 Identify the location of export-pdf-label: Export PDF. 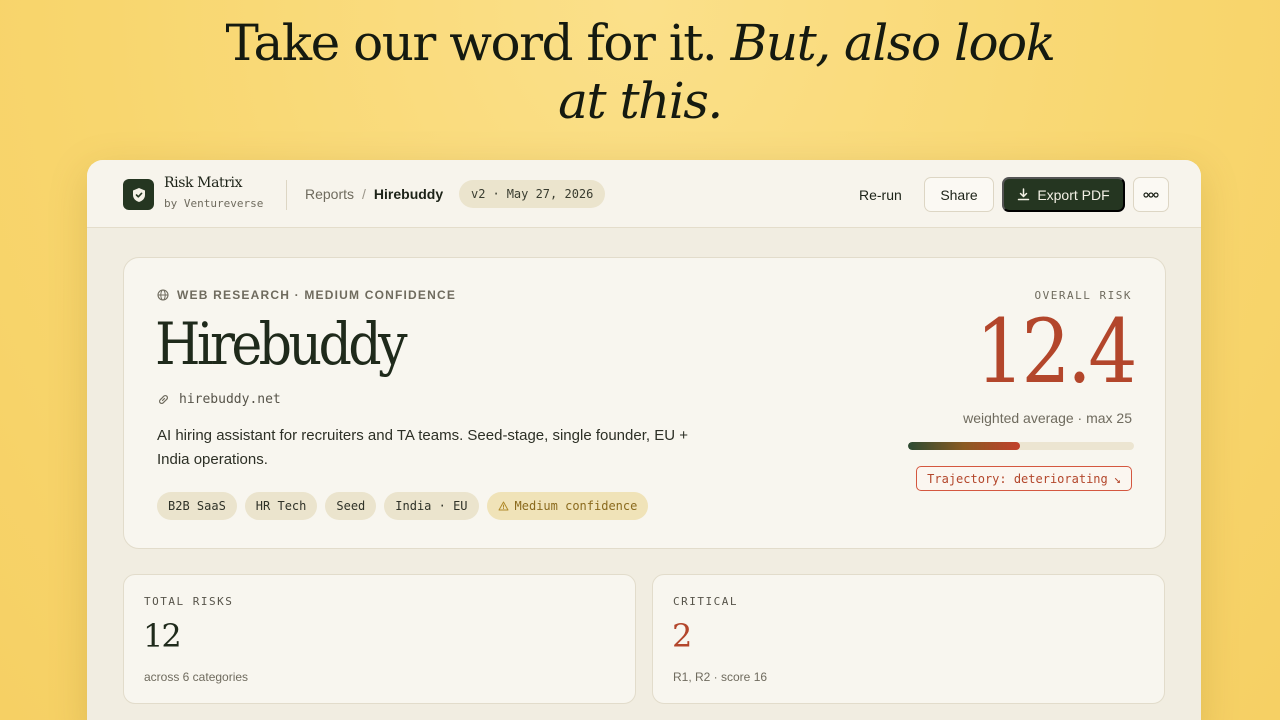
(1073, 194).